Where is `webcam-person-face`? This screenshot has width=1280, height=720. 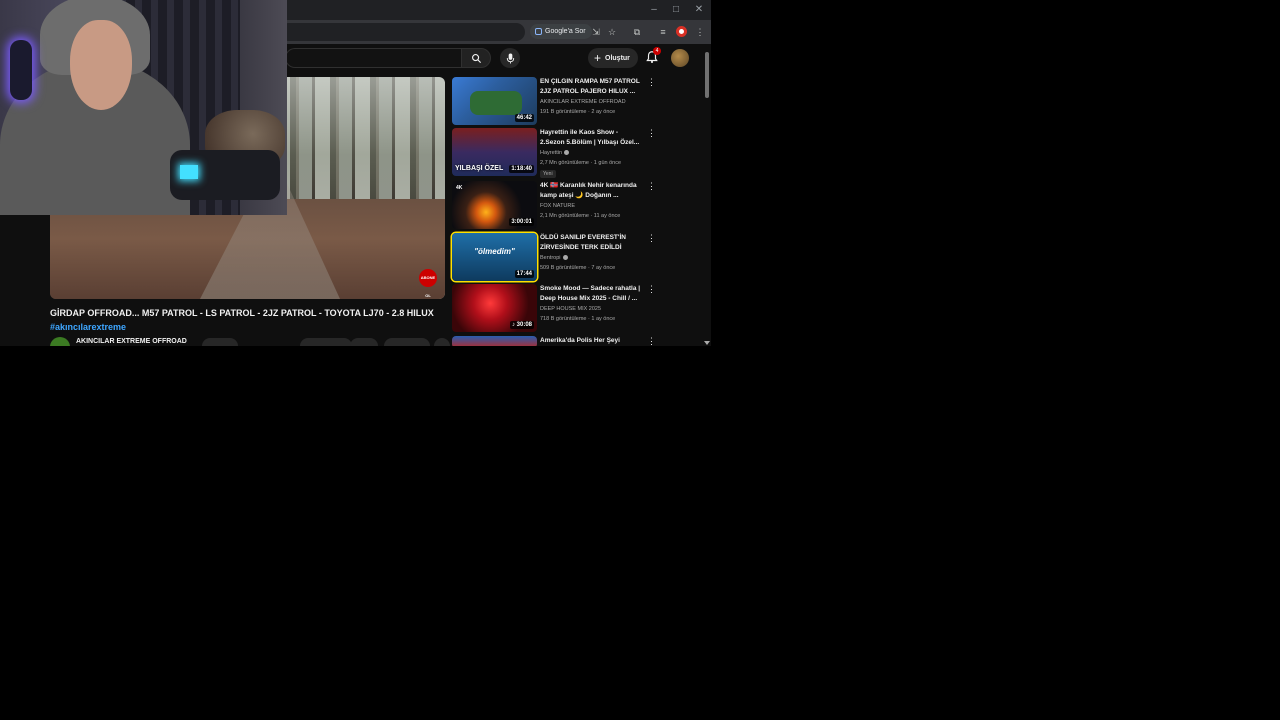
webcam-person-face is located at coordinates (101, 65).